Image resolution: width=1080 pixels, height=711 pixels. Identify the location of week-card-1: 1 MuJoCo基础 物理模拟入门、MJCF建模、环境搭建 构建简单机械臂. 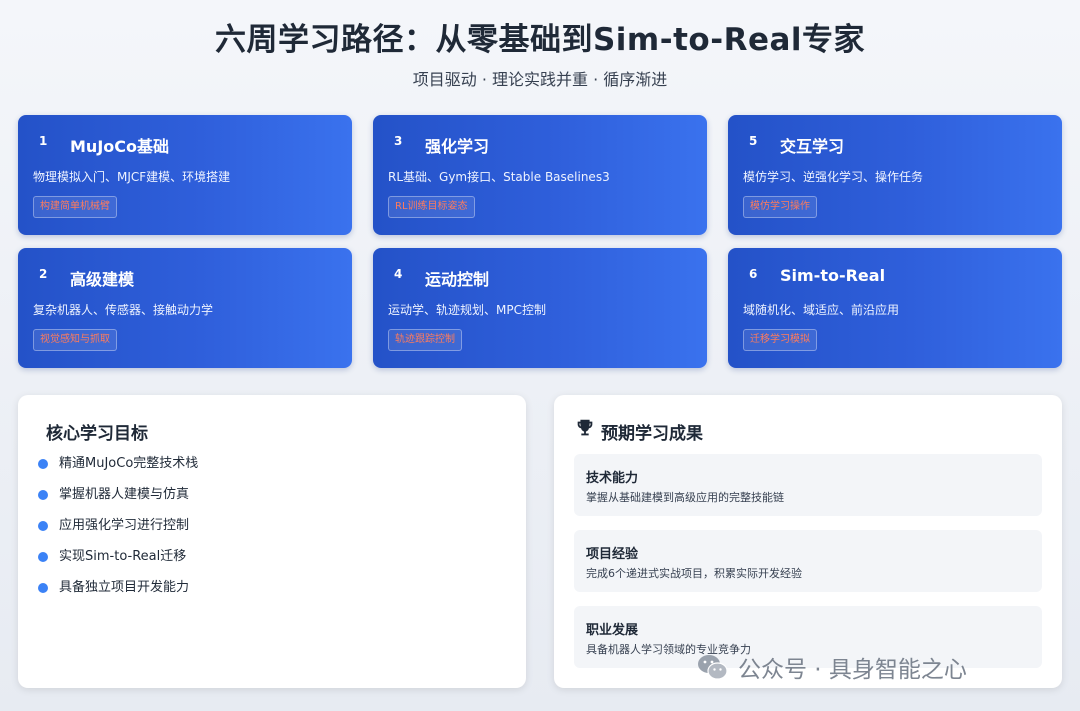
(185, 175).